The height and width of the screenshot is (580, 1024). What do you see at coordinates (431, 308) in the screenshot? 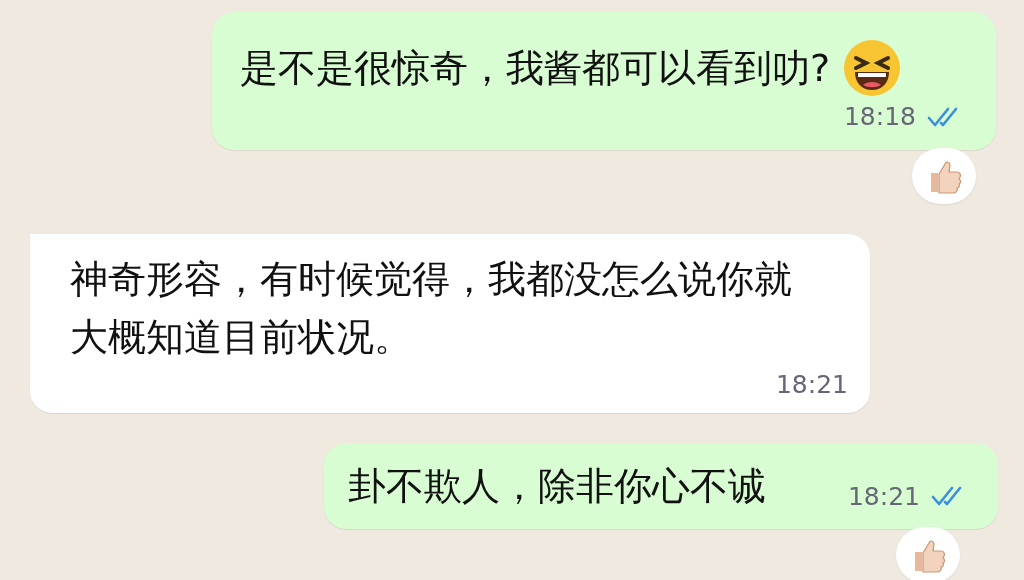
I see `message-text: 神奇形容，有时候觉得，我都没怎么说你就大概知道目前状况。` at bounding box center [431, 308].